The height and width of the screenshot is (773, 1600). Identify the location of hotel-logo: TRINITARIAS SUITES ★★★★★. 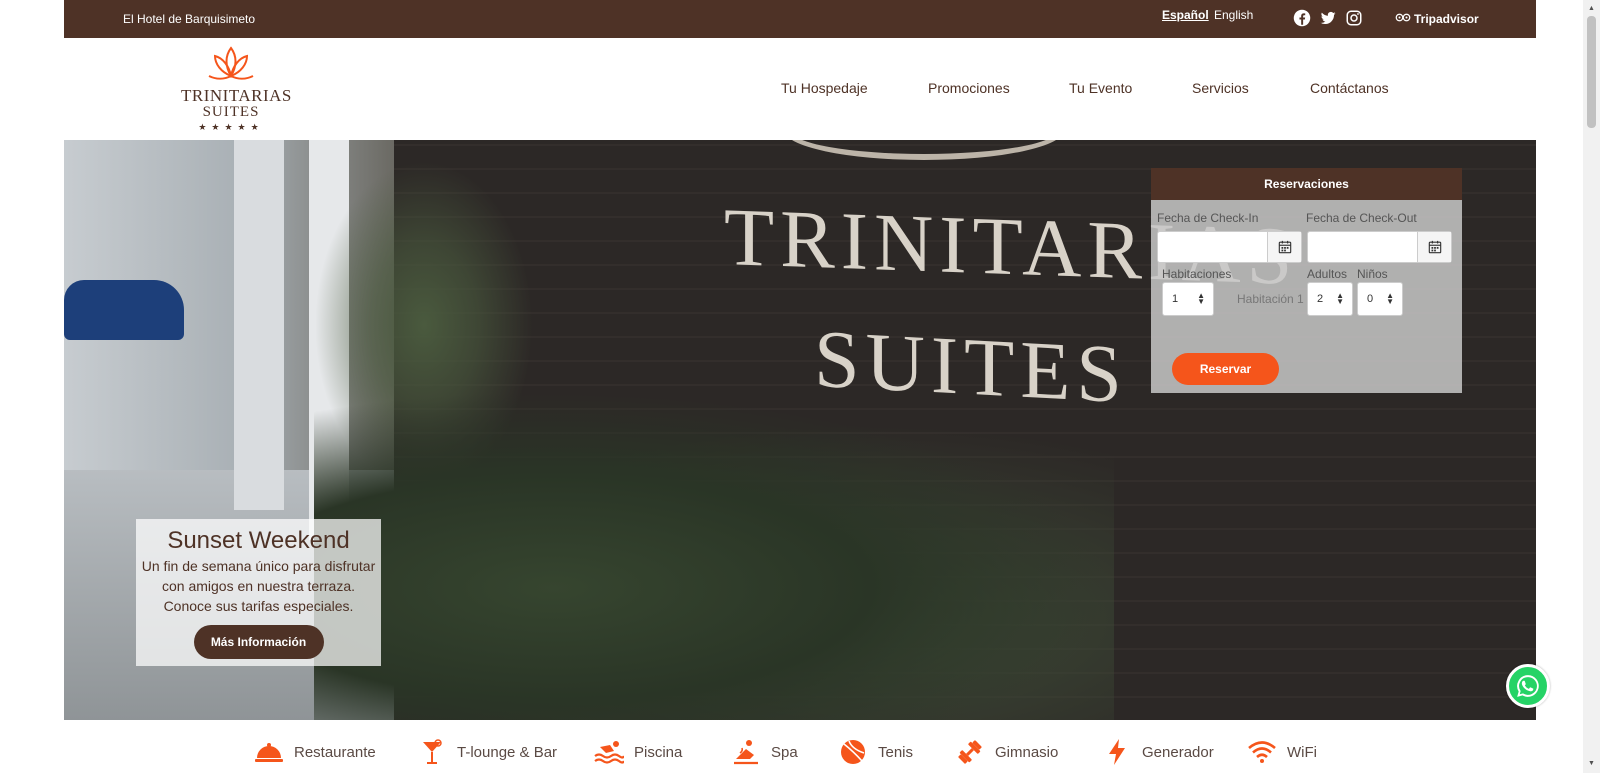
(236, 90).